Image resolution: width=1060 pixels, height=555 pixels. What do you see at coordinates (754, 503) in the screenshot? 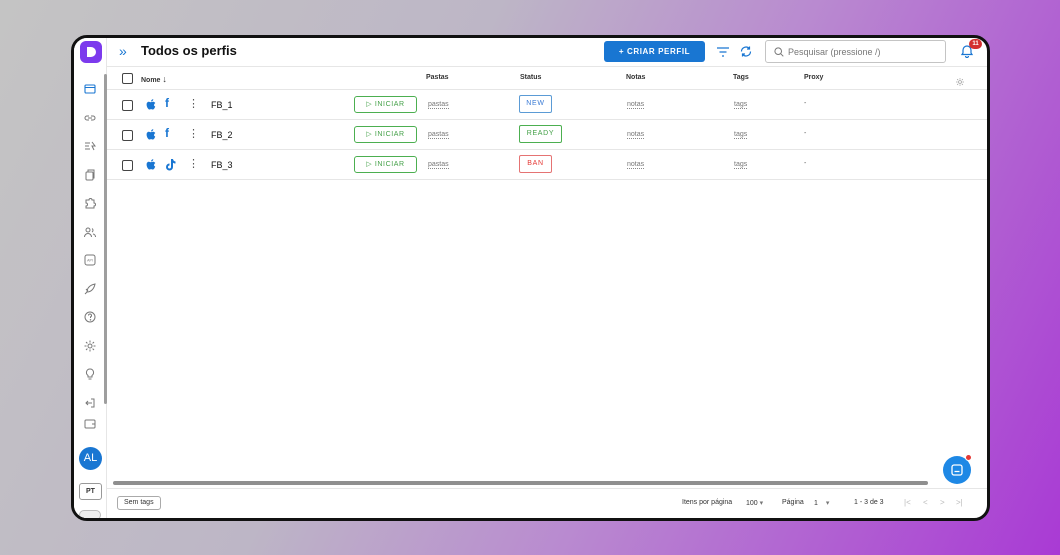
I see `items-per-page-select: 100 ▾` at bounding box center [754, 503].